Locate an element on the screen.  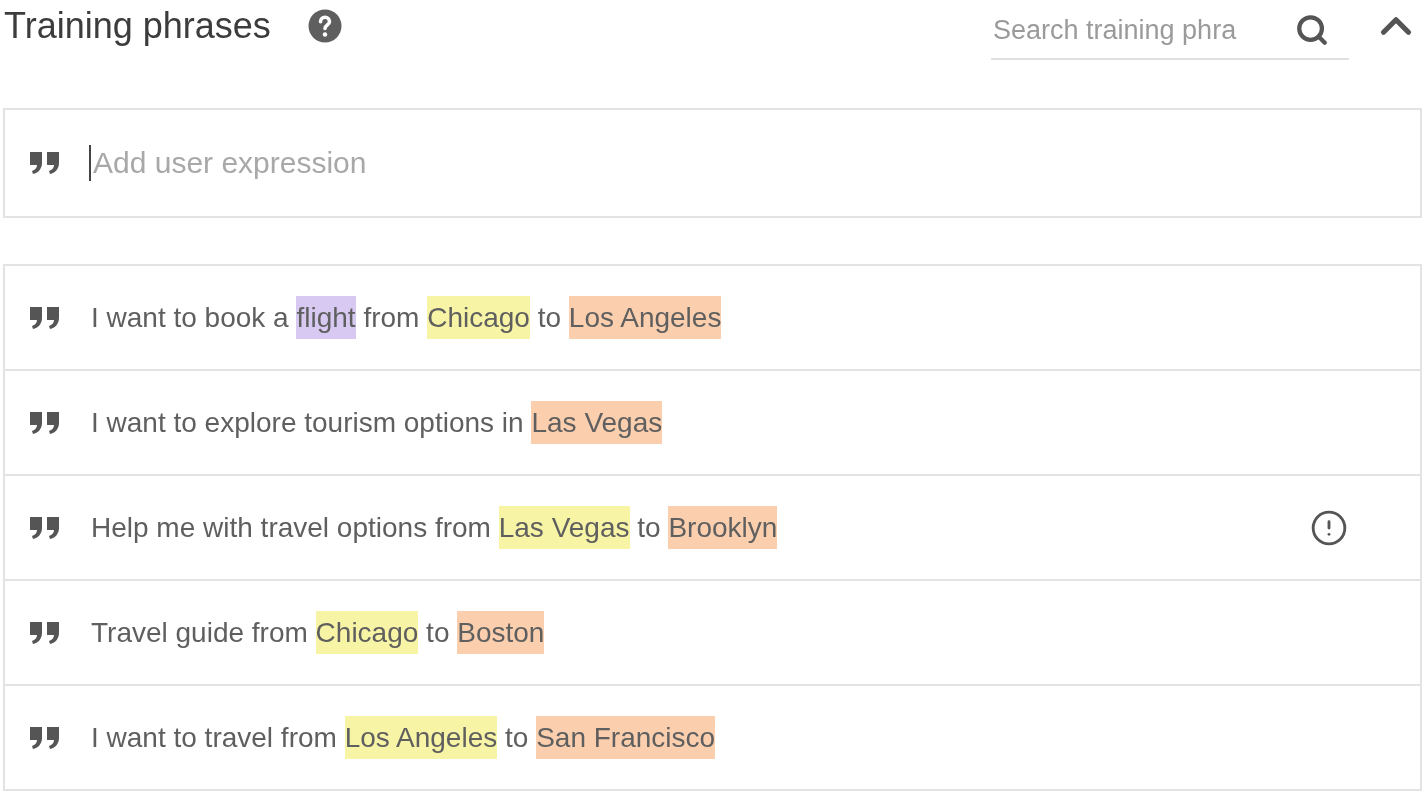
phrase-text: I want to book a flight from Chicago to Los Angeles is located at coordinates (406, 317).